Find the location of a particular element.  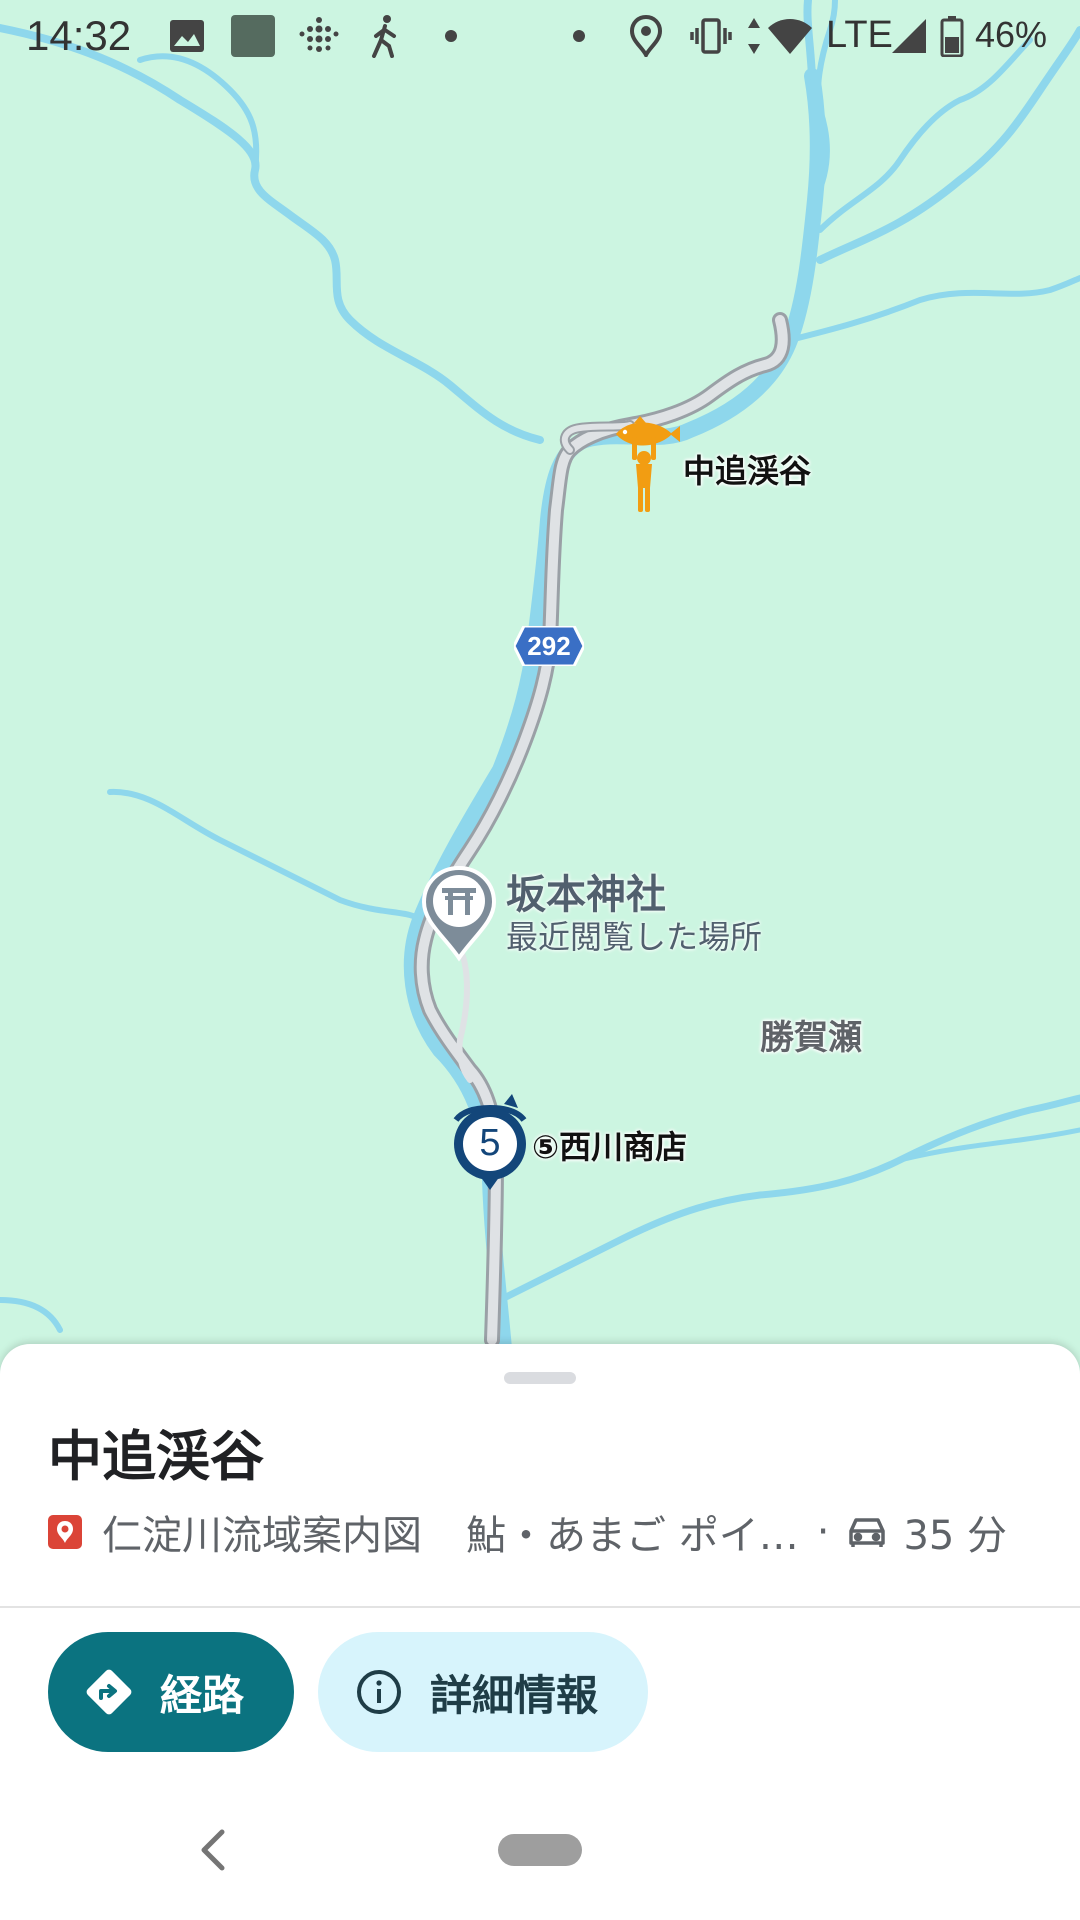

fitbit-icon is located at coordinates (319, 36).